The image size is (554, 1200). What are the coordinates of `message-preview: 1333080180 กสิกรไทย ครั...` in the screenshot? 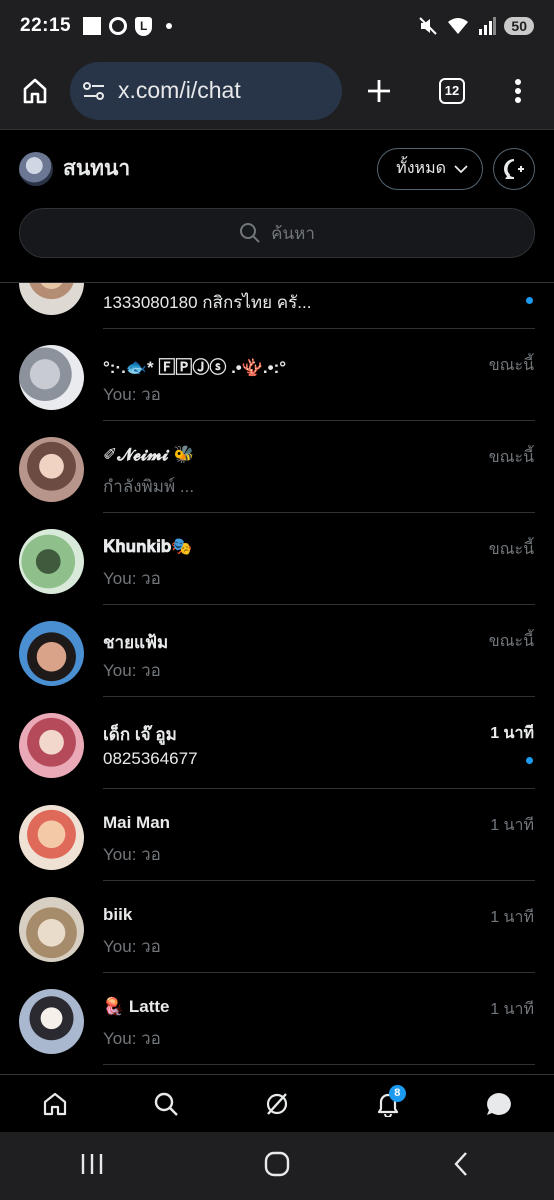 It's located at (207, 302).